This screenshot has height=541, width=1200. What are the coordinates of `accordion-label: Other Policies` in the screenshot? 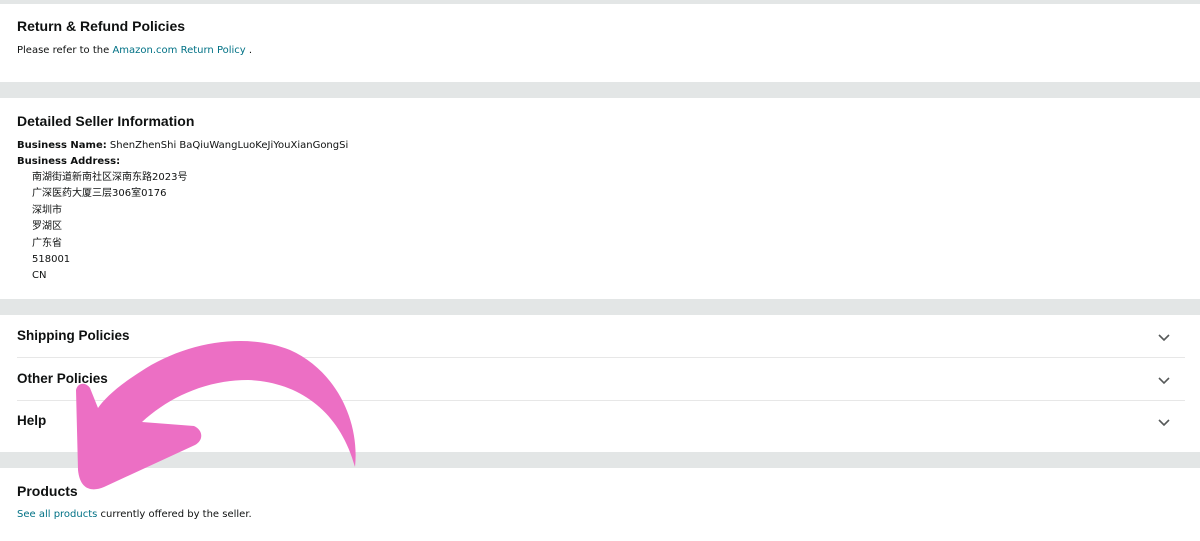 It's located at (62, 378).